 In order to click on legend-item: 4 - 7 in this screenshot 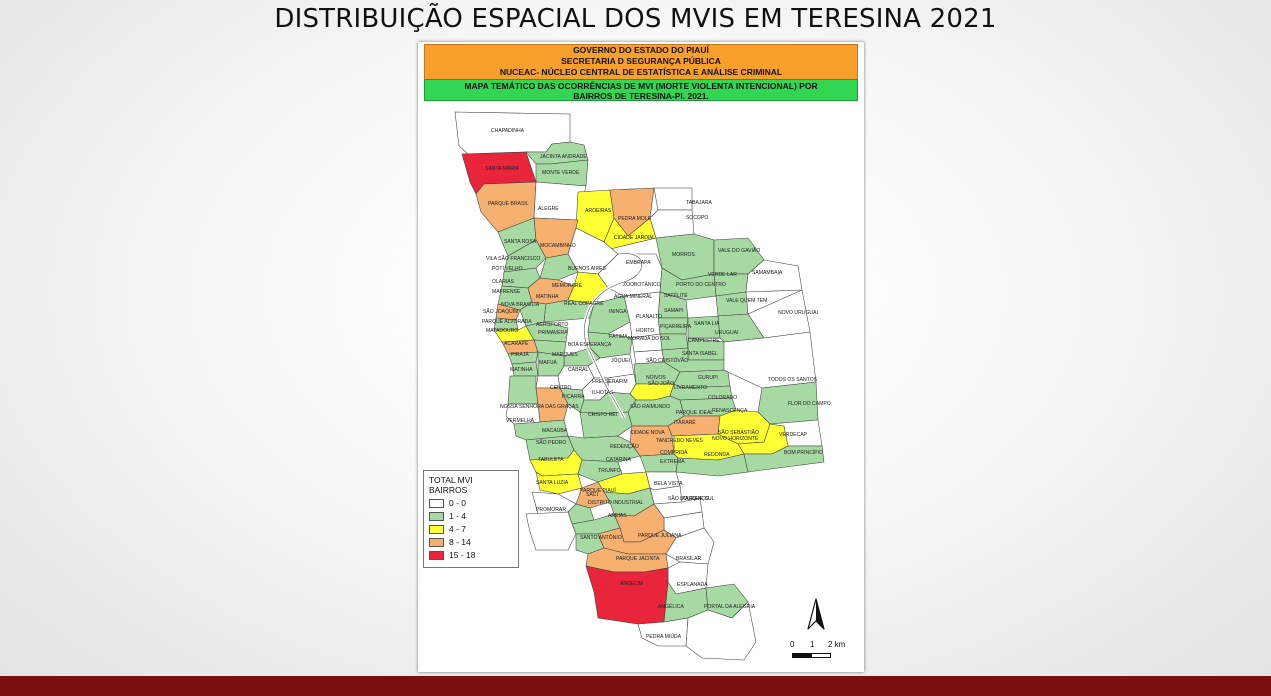, I will do `click(471, 529)`.